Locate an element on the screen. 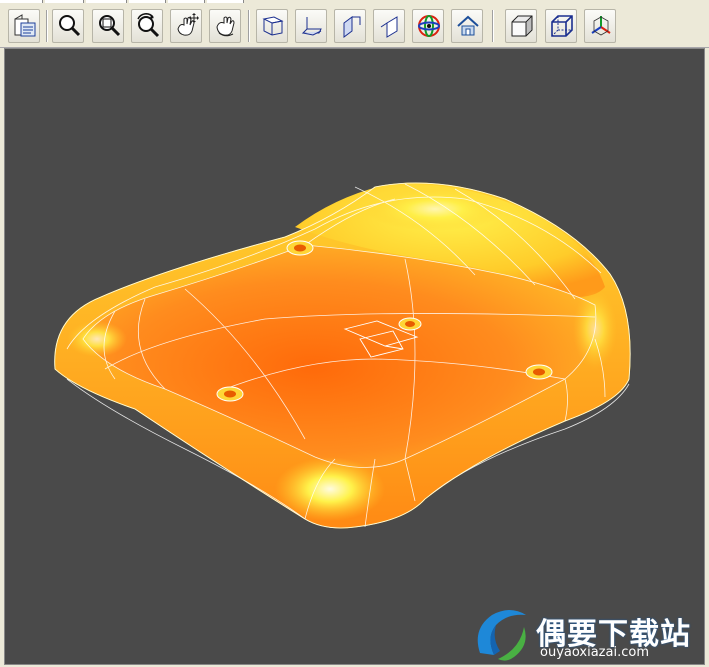  shaded-cube-icon is located at coordinates (522, 26).